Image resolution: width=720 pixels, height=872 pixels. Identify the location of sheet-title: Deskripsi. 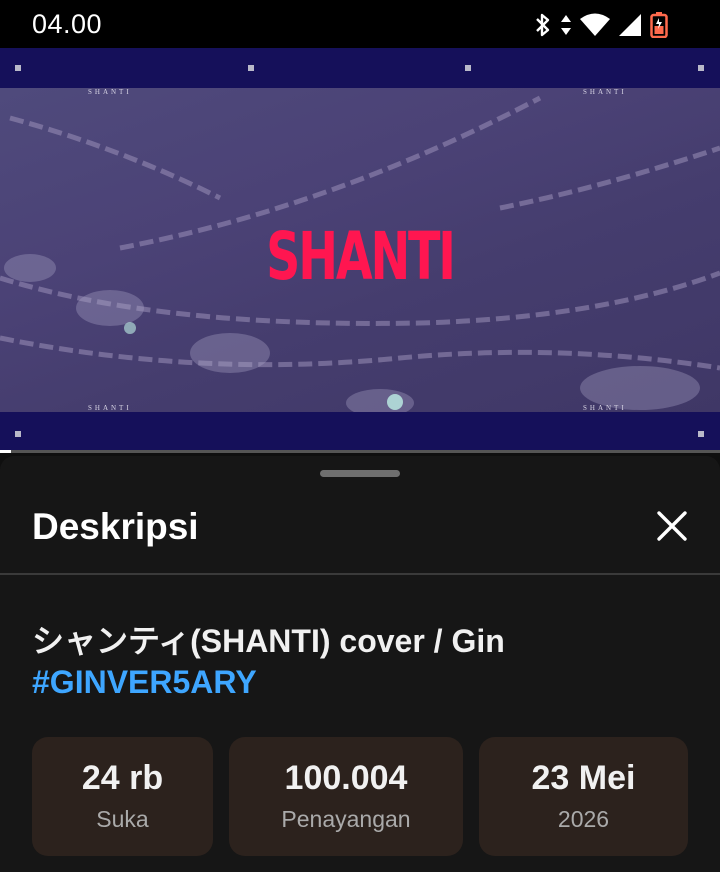
(115, 526).